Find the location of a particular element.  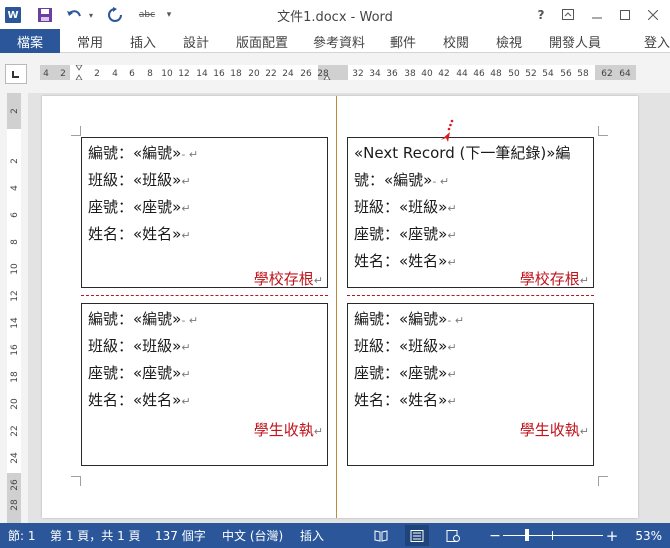

ribbon-display-options-button is located at coordinates (568, 14).